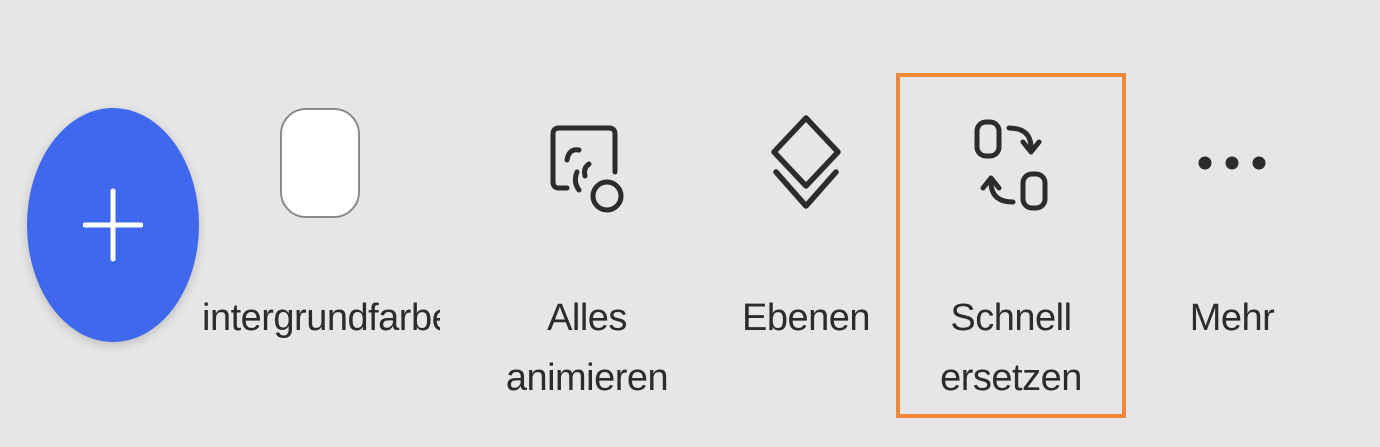 The width and height of the screenshot is (1380, 447). What do you see at coordinates (320, 163) in the screenshot?
I see `background-color-swatch` at bounding box center [320, 163].